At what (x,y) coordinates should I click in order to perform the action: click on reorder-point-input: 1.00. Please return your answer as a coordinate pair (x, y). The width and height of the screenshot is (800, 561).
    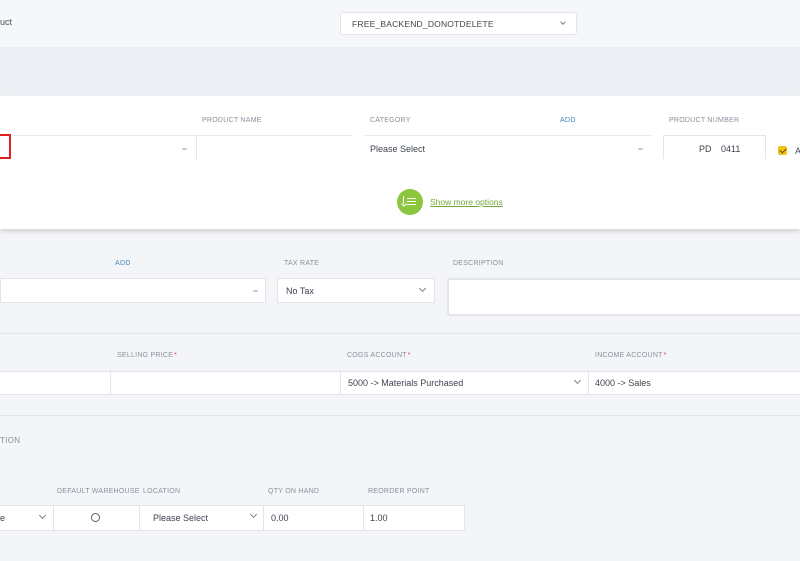
    Looking at the image, I should click on (414, 518).